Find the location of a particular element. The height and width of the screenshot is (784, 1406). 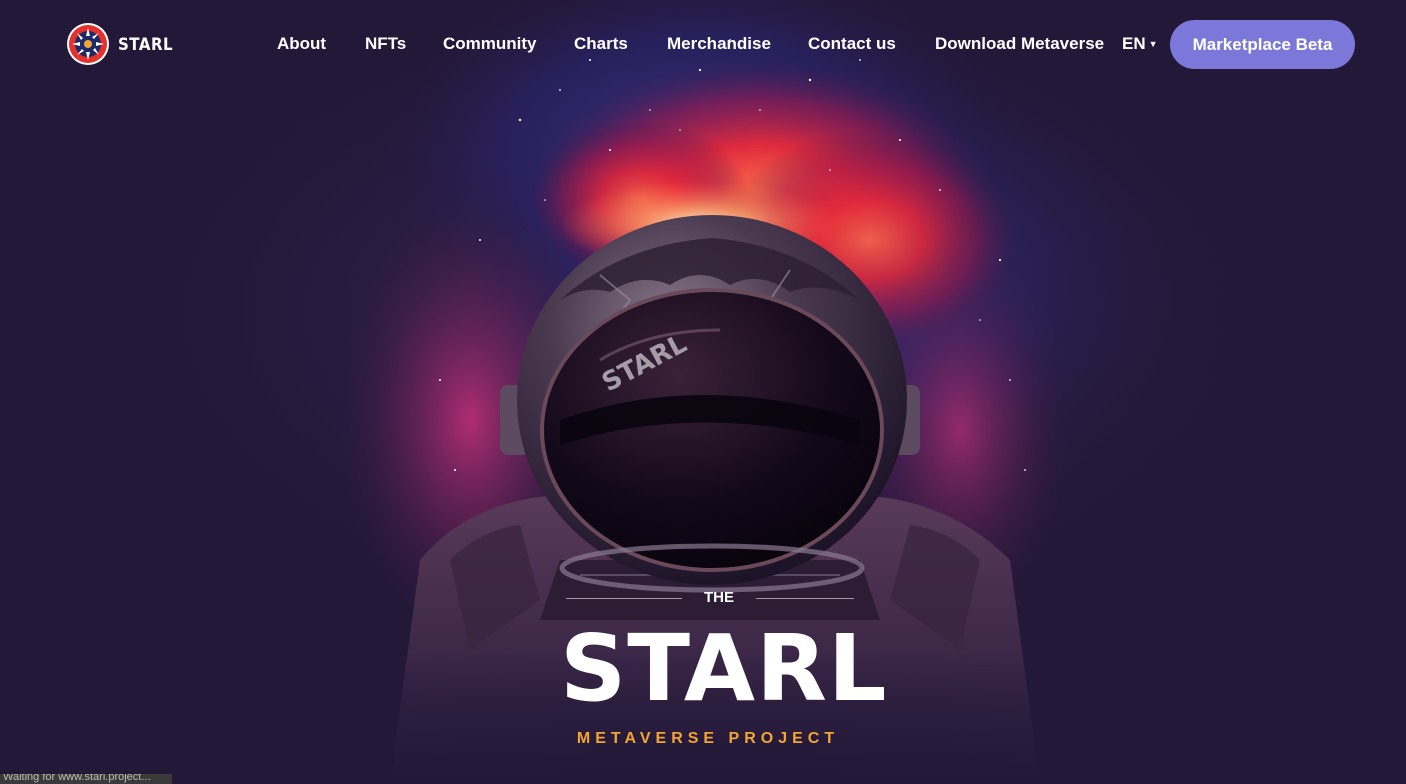

logo-wordmark: STARL is located at coordinates (146, 44).